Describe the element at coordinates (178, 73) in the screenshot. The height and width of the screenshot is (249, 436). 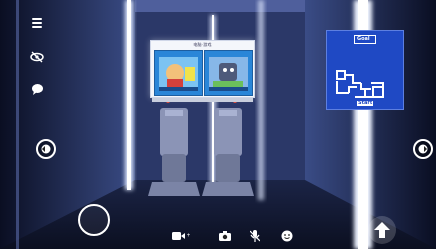
I see `poster-panel-left` at that location.